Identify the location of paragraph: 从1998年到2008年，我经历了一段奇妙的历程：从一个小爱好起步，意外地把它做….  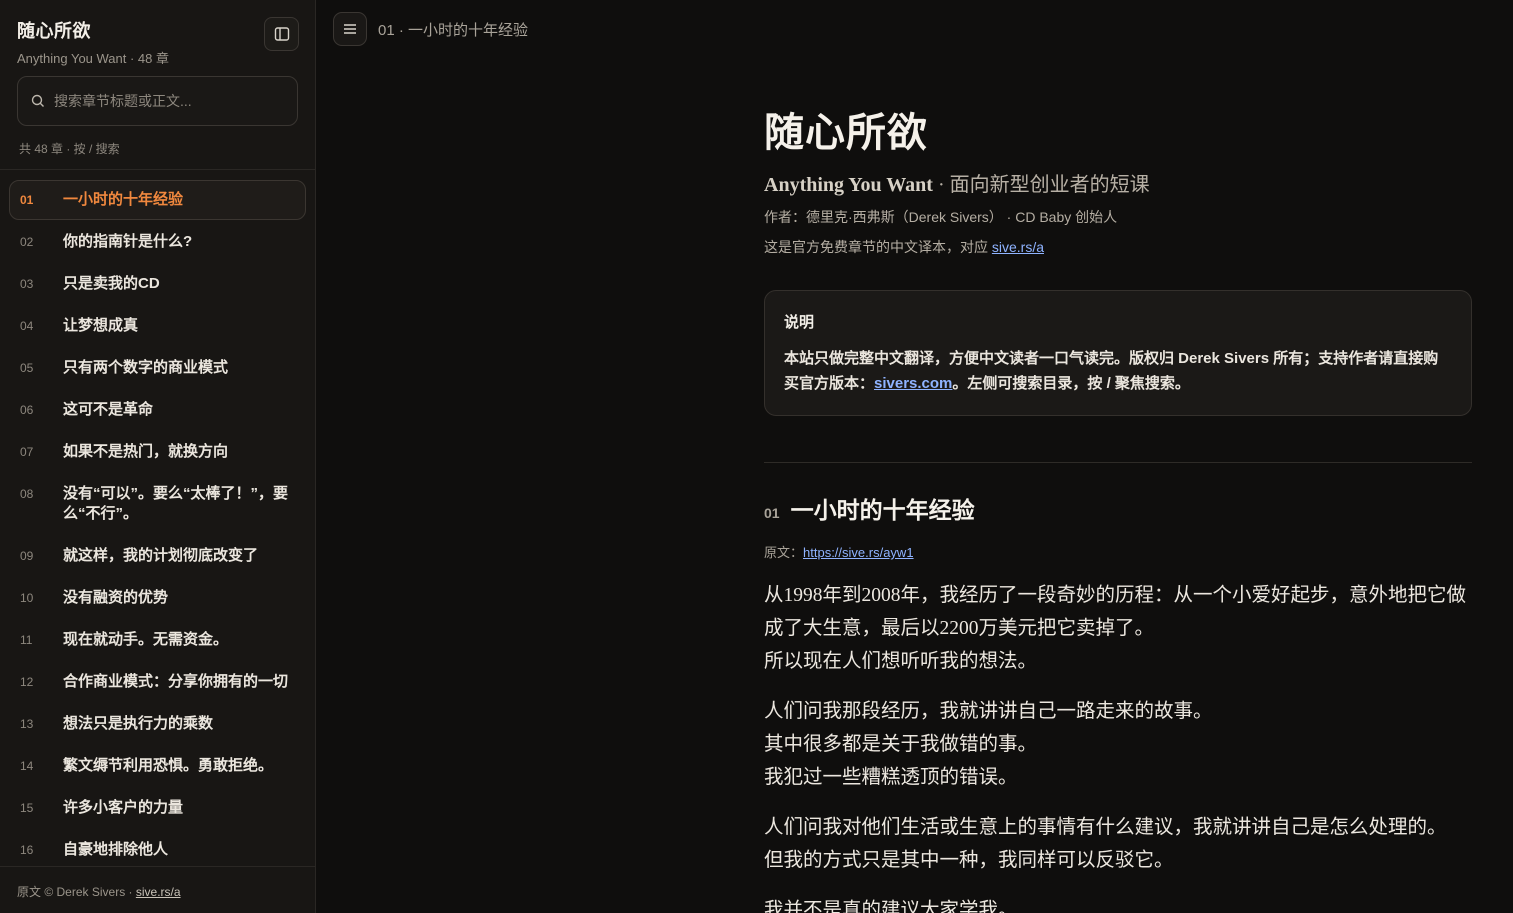
(1118, 628).